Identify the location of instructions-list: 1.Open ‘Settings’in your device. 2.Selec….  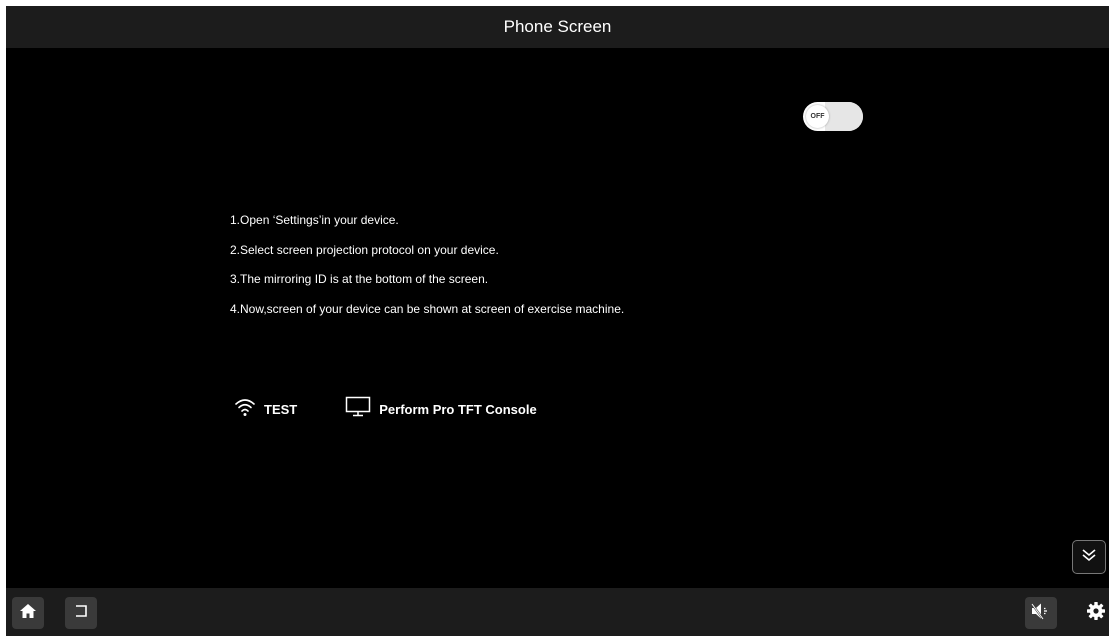
(427, 270).